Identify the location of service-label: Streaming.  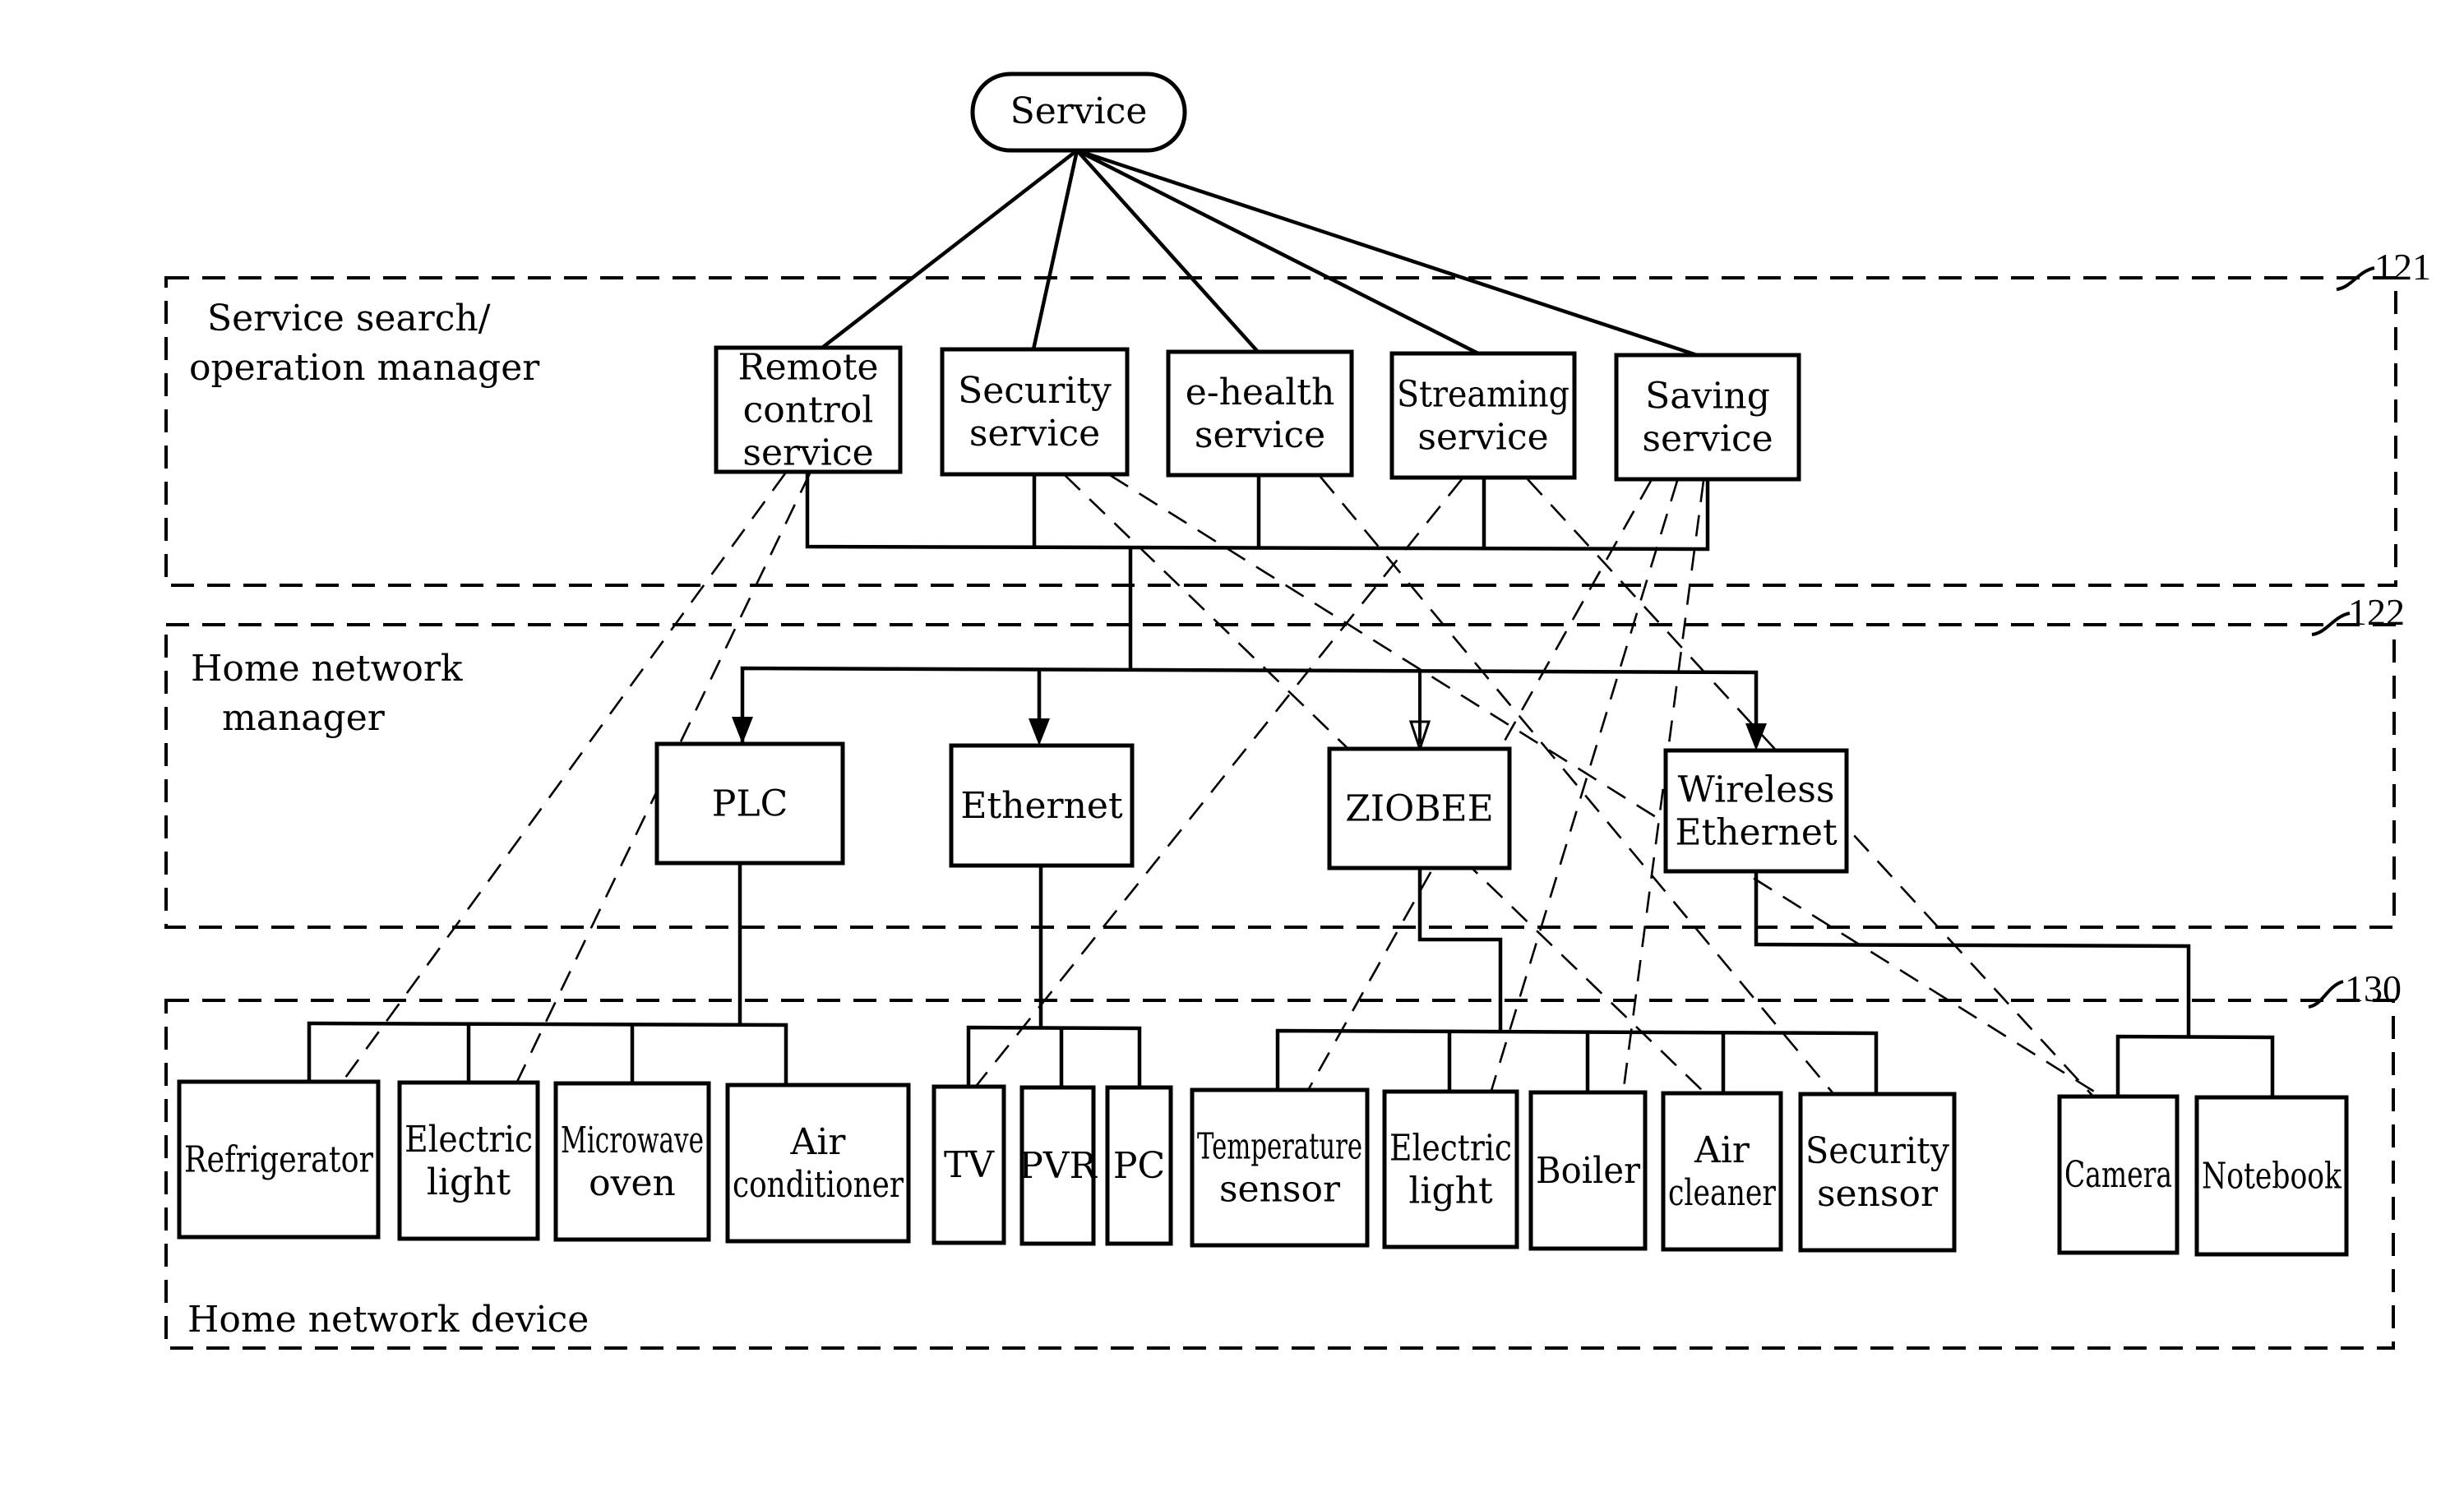
(1483, 395).